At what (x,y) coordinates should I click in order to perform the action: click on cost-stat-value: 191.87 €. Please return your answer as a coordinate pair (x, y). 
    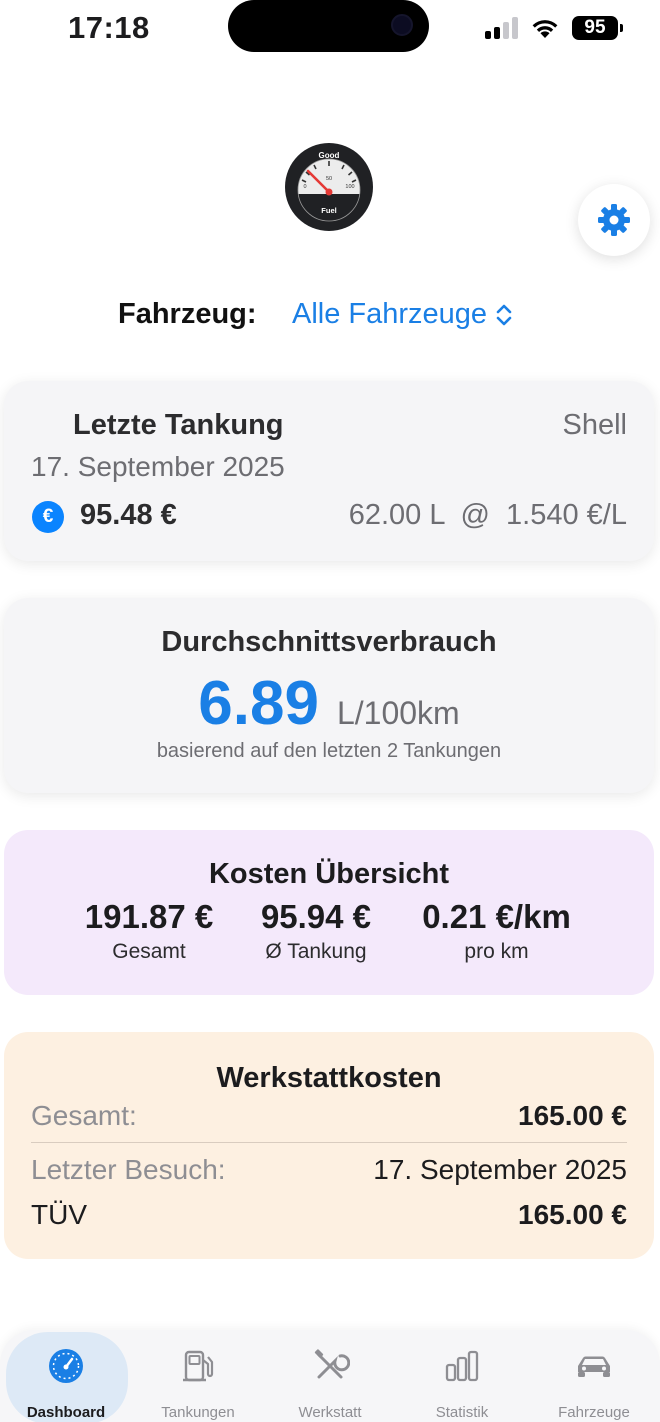
    Looking at the image, I should click on (149, 916).